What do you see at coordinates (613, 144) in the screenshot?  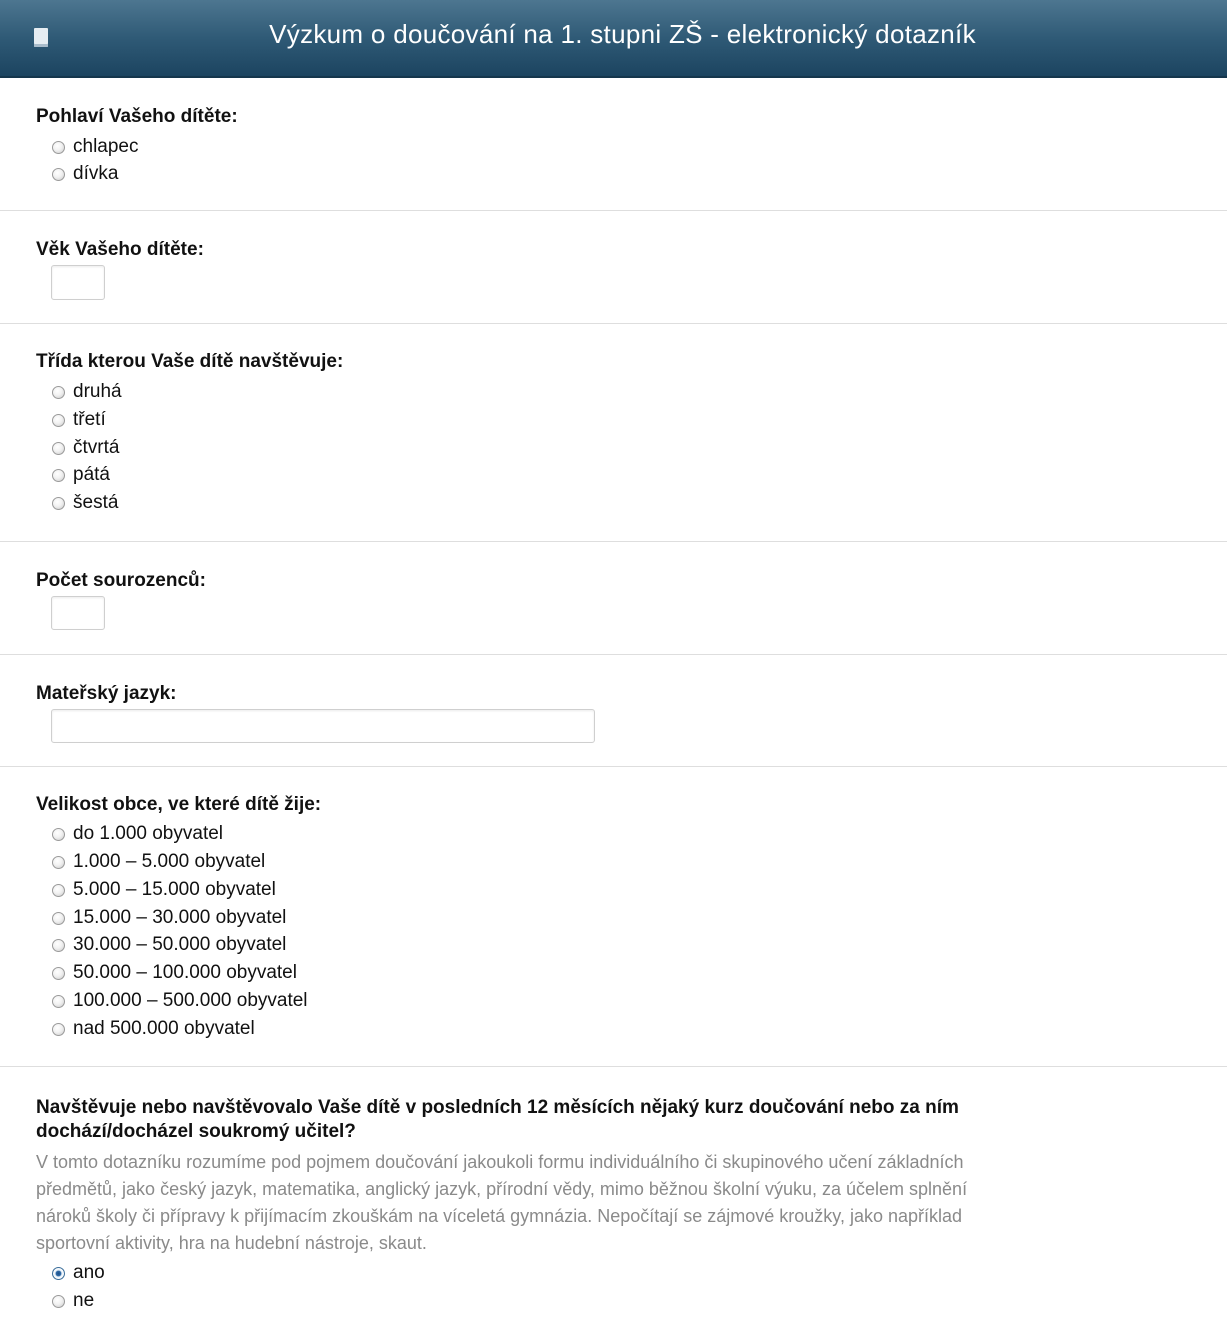 I see `question-gender: Pohlaví Vašeho dítěte: chlapec dívka` at bounding box center [613, 144].